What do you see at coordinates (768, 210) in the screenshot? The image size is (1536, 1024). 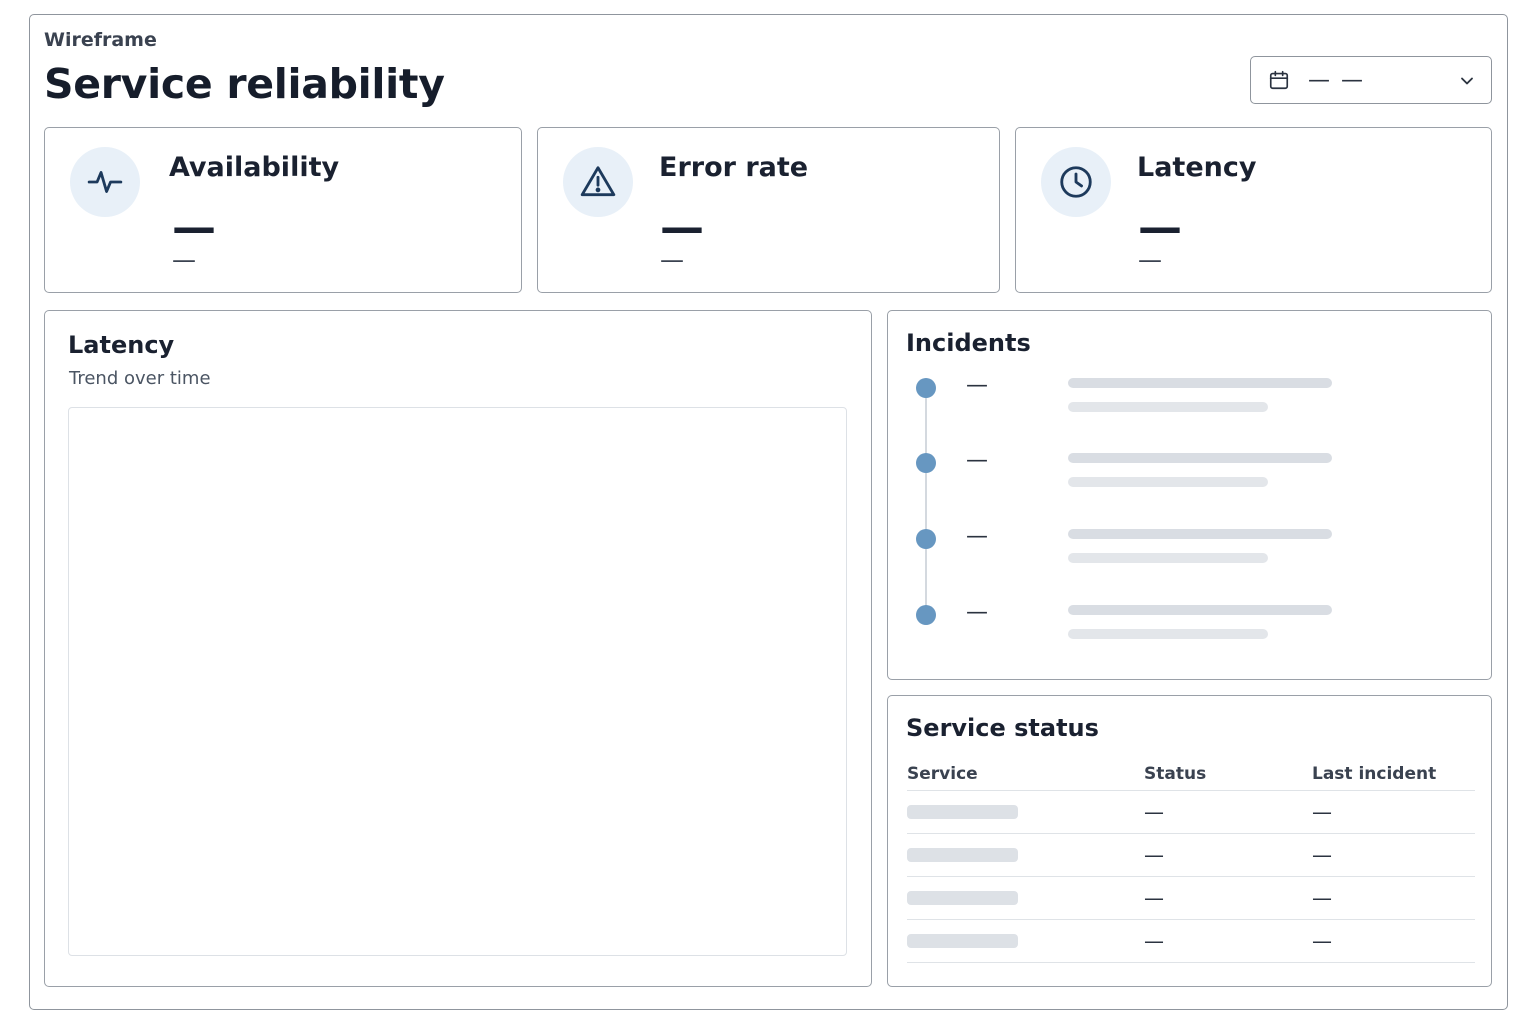 I see `kpi-card-error-rate: Error rate — —` at bounding box center [768, 210].